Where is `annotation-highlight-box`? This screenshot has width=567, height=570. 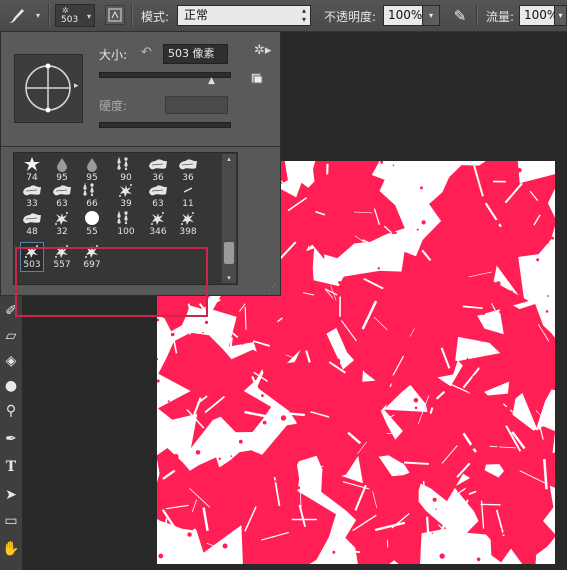
annotation-highlight-box is located at coordinates (111, 282).